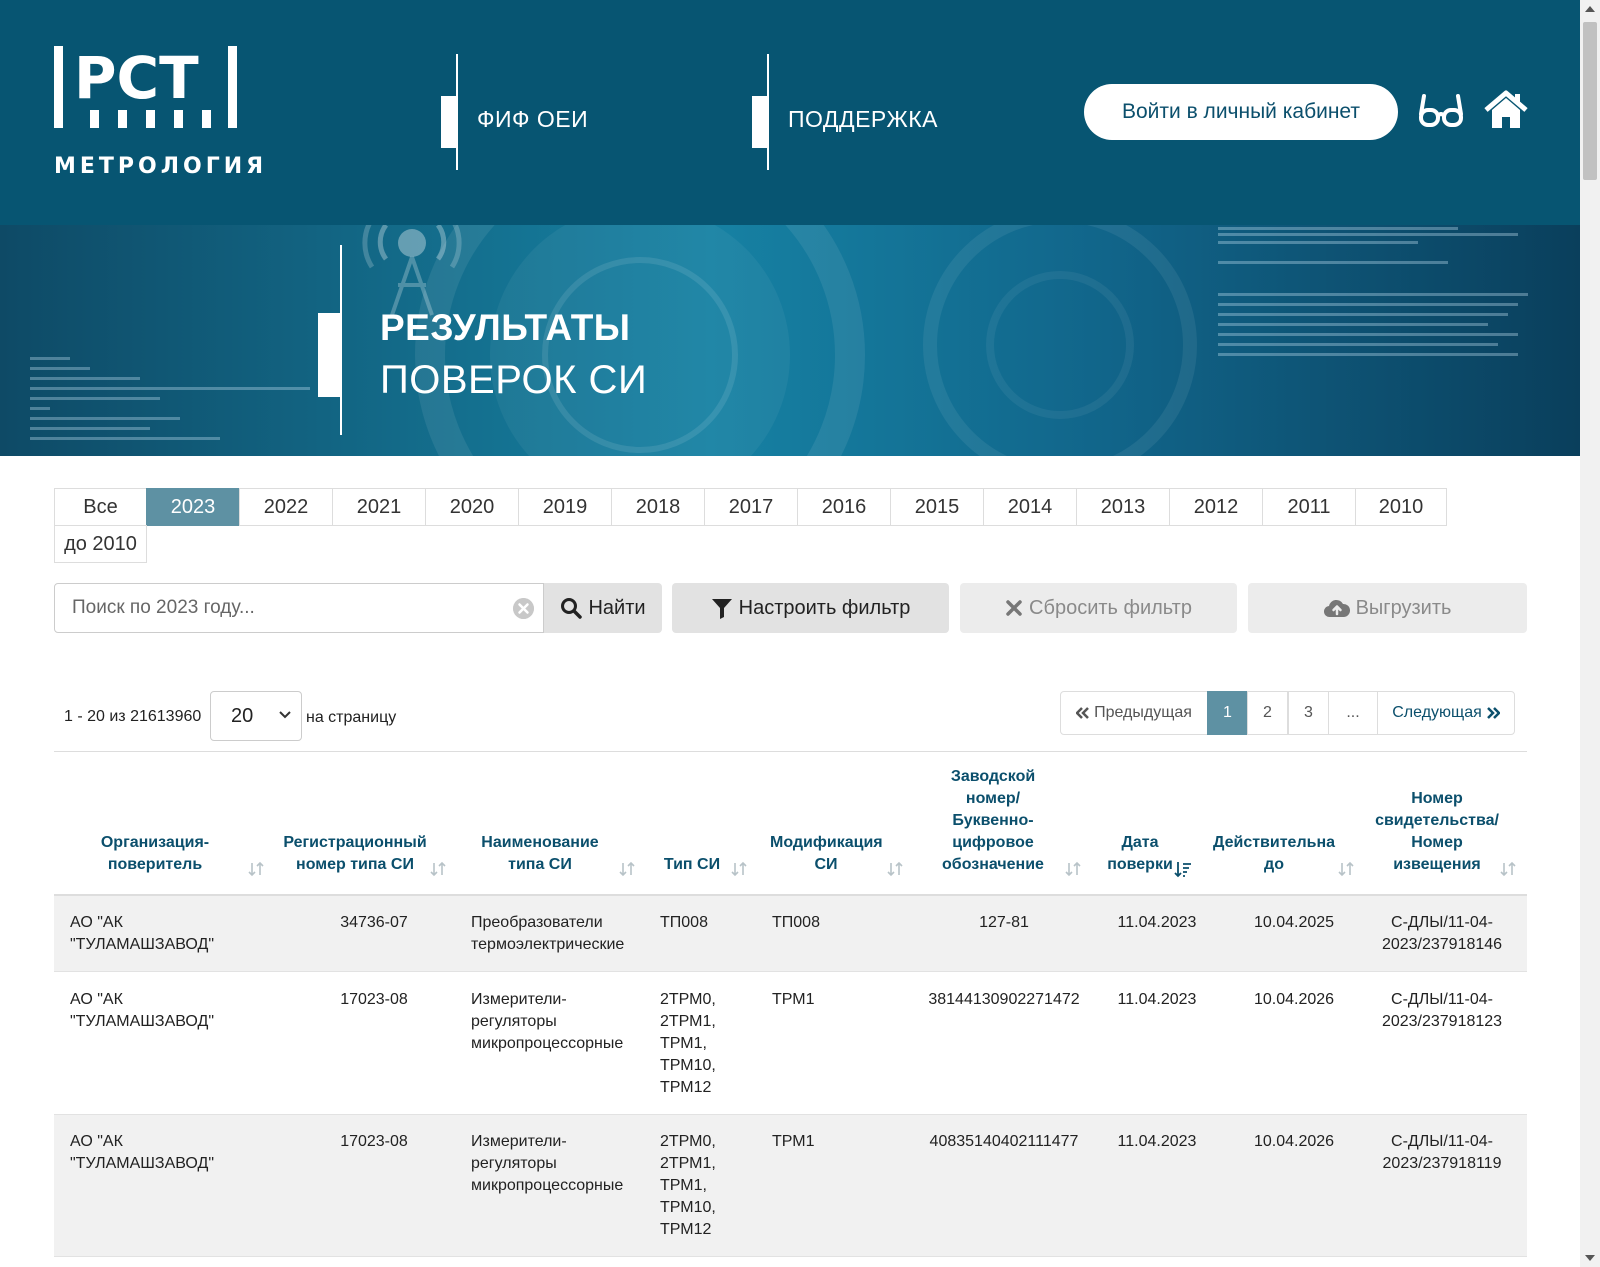  Describe the element at coordinates (161, 166) in the screenshot. I see `logo-subtitle: МЕТРОЛОГИЯ` at that location.